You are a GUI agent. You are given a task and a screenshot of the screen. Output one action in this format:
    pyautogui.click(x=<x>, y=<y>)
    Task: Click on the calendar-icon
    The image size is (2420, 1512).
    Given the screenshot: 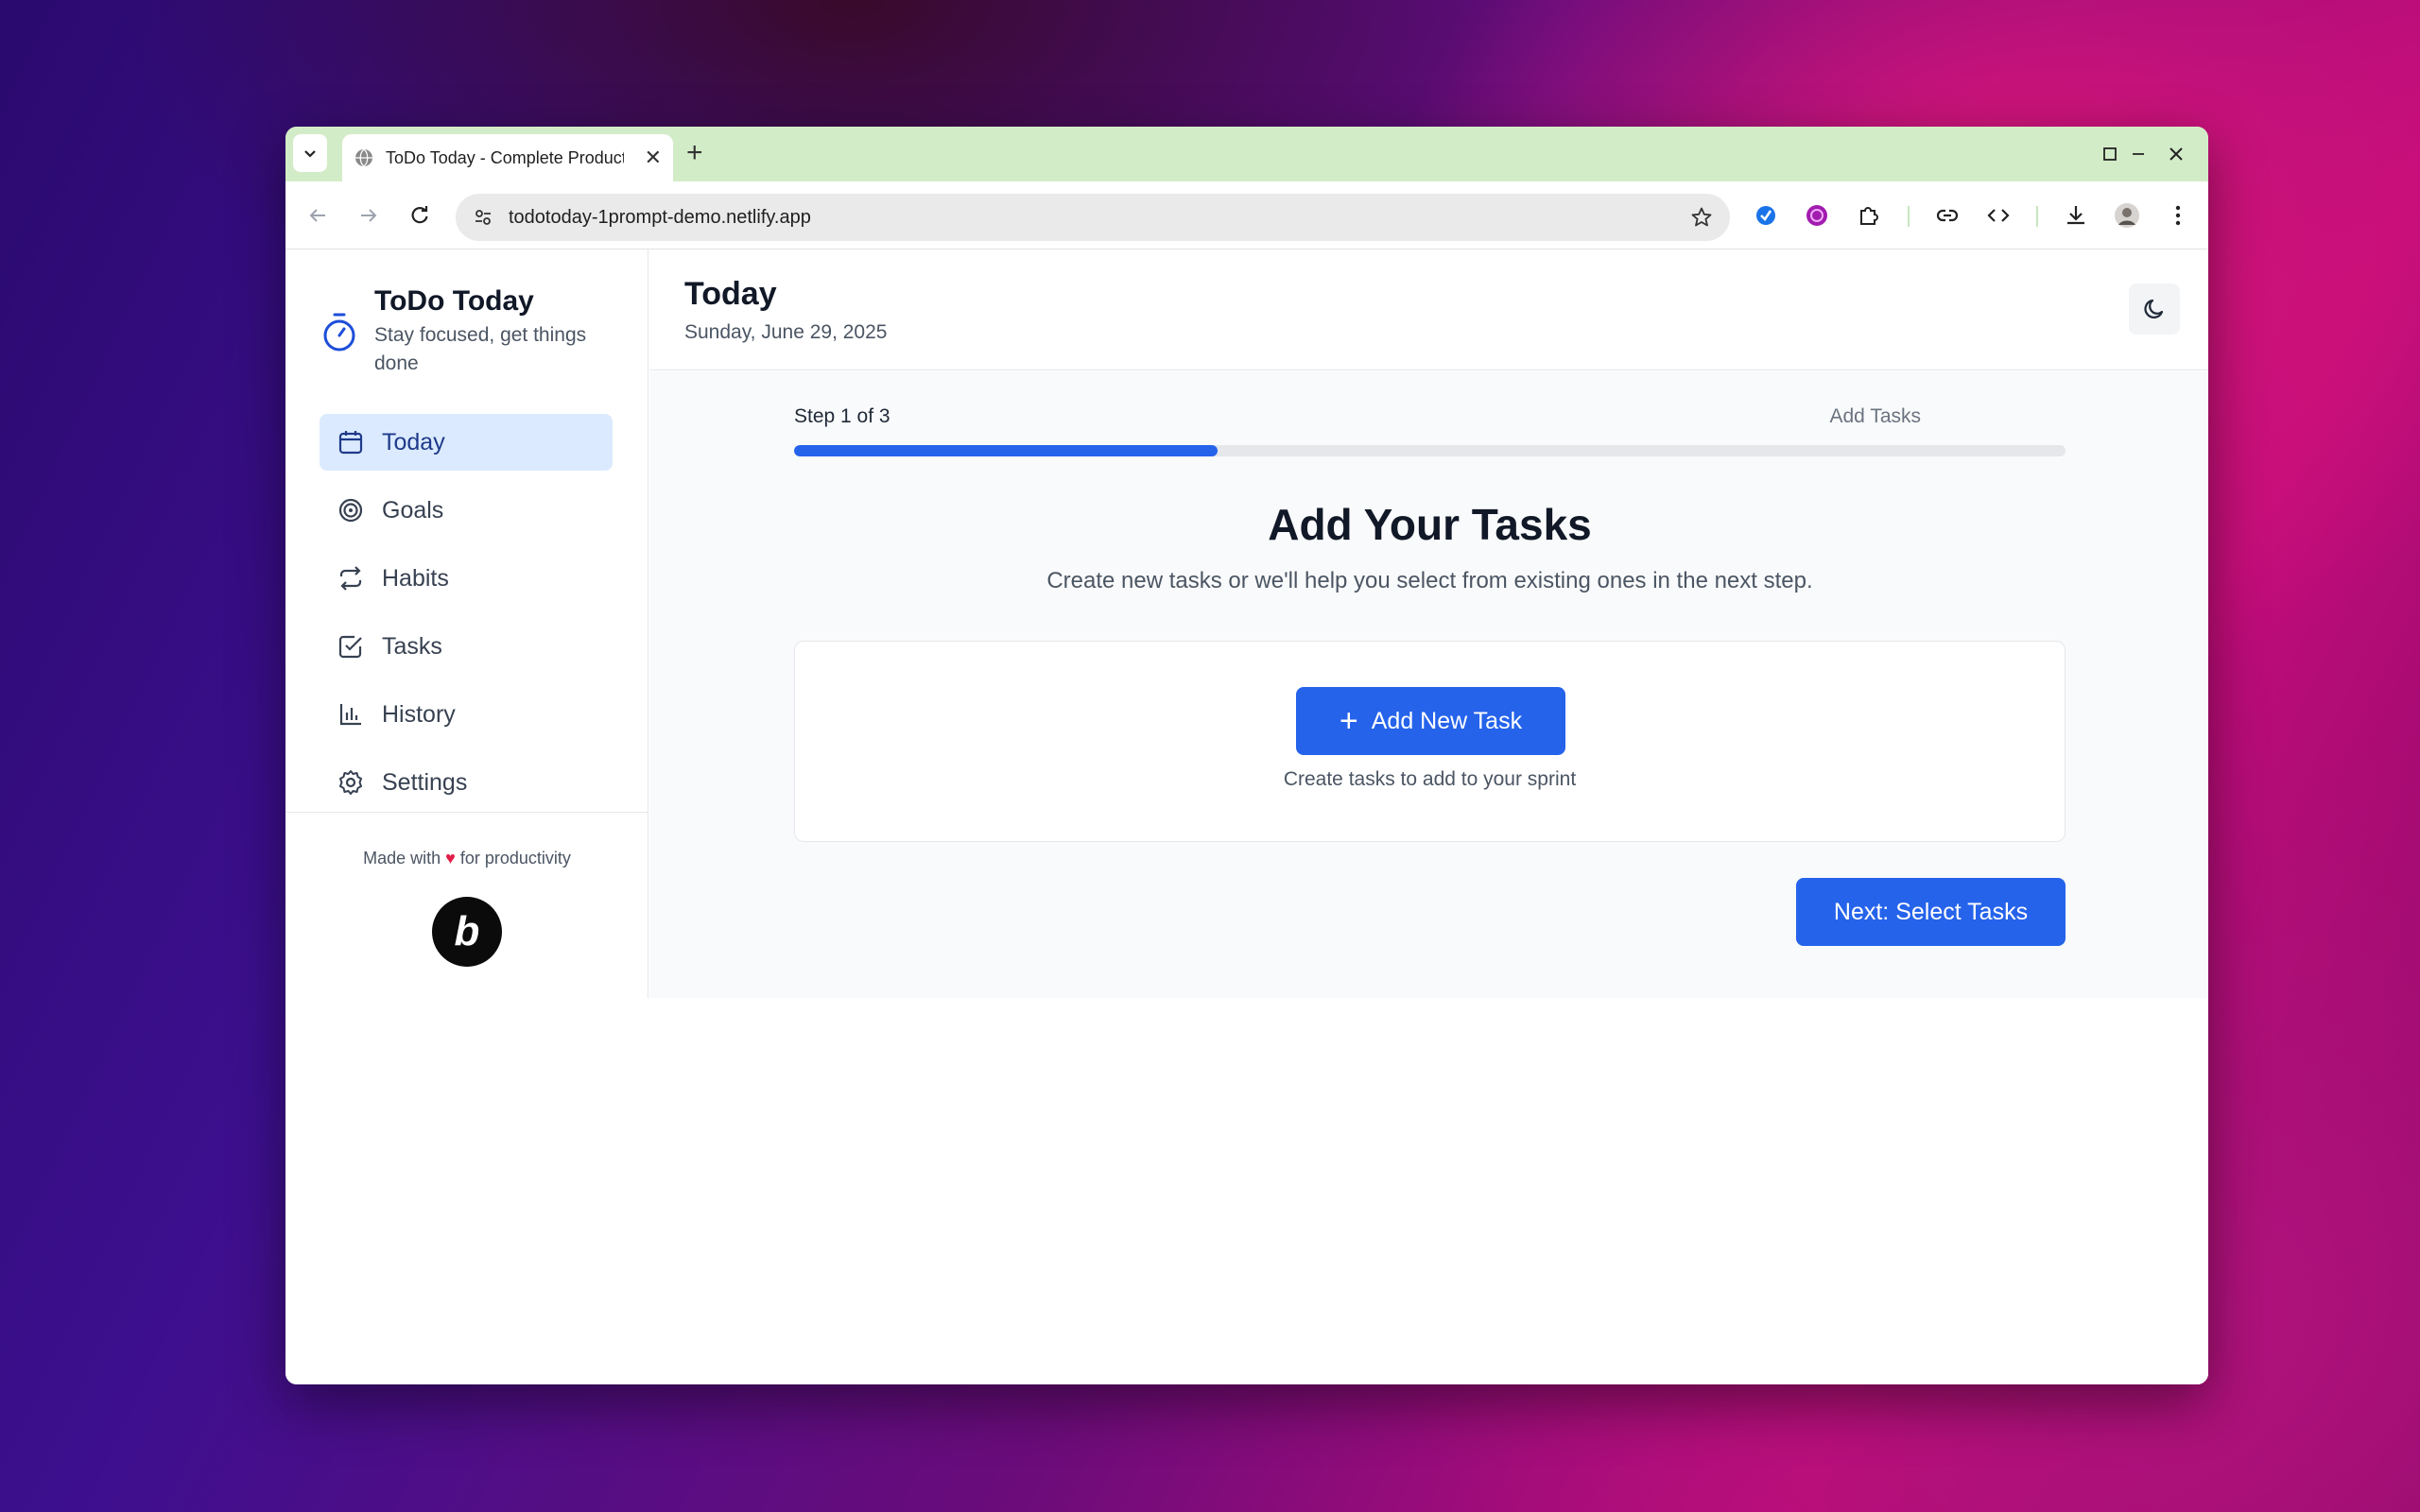 What is the action you would take?
    pyautogui.click(x=351, y=442)
    